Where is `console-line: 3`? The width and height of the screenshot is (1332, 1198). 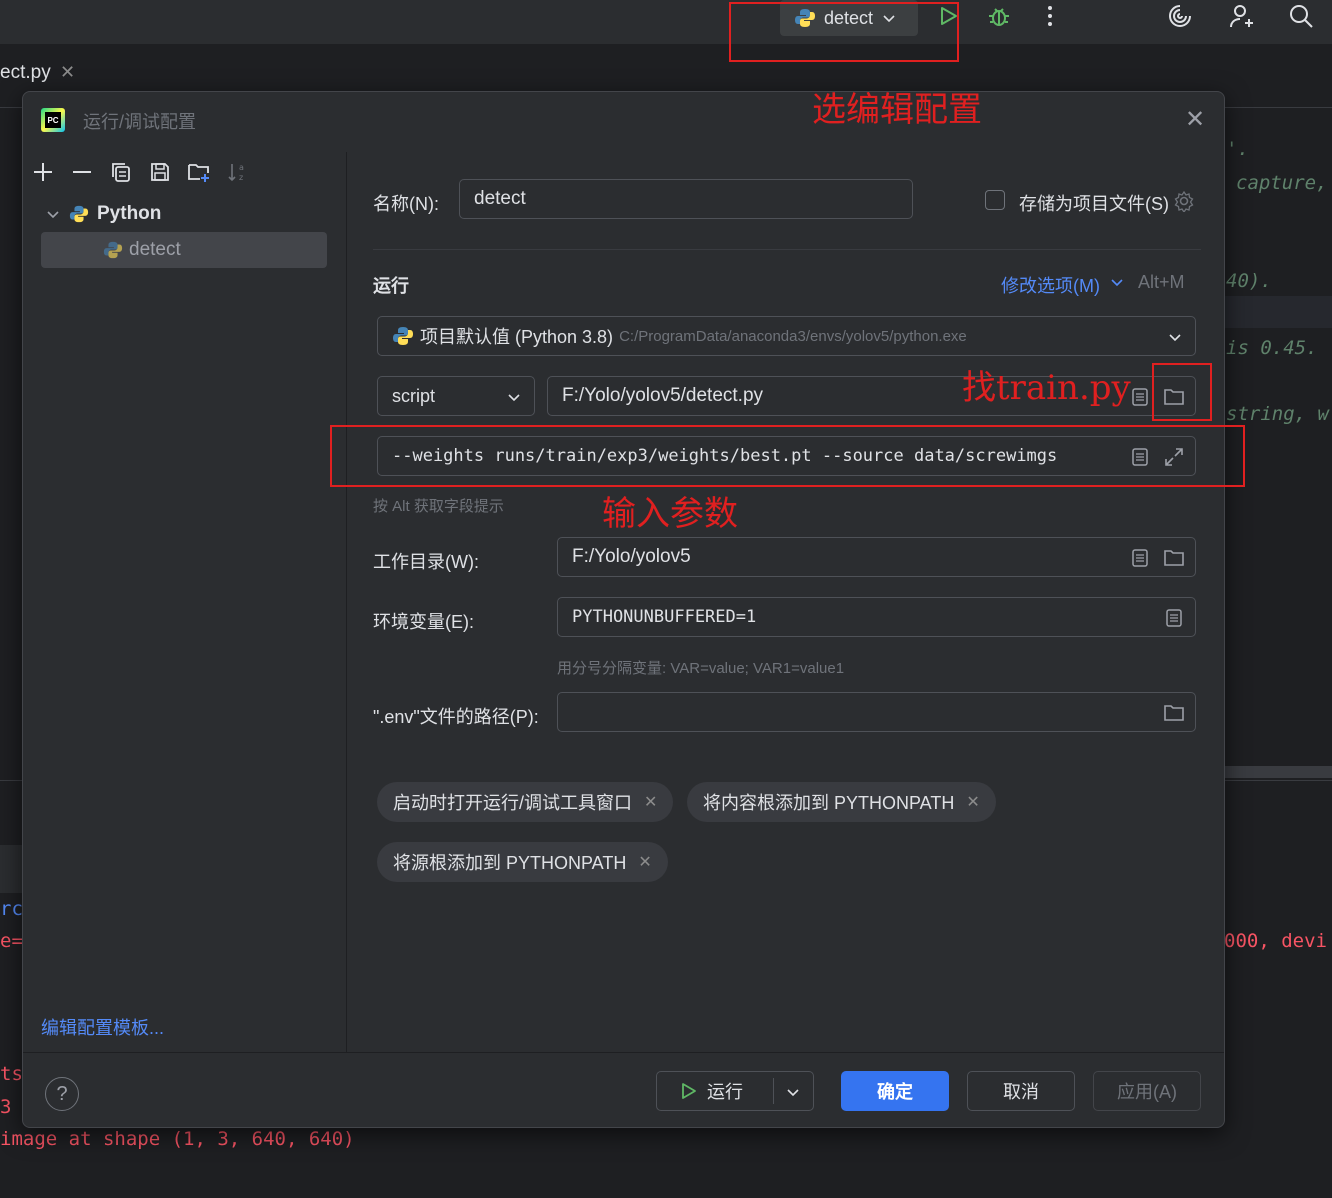 console-line: 3 is located at coordinates (6, 1107).